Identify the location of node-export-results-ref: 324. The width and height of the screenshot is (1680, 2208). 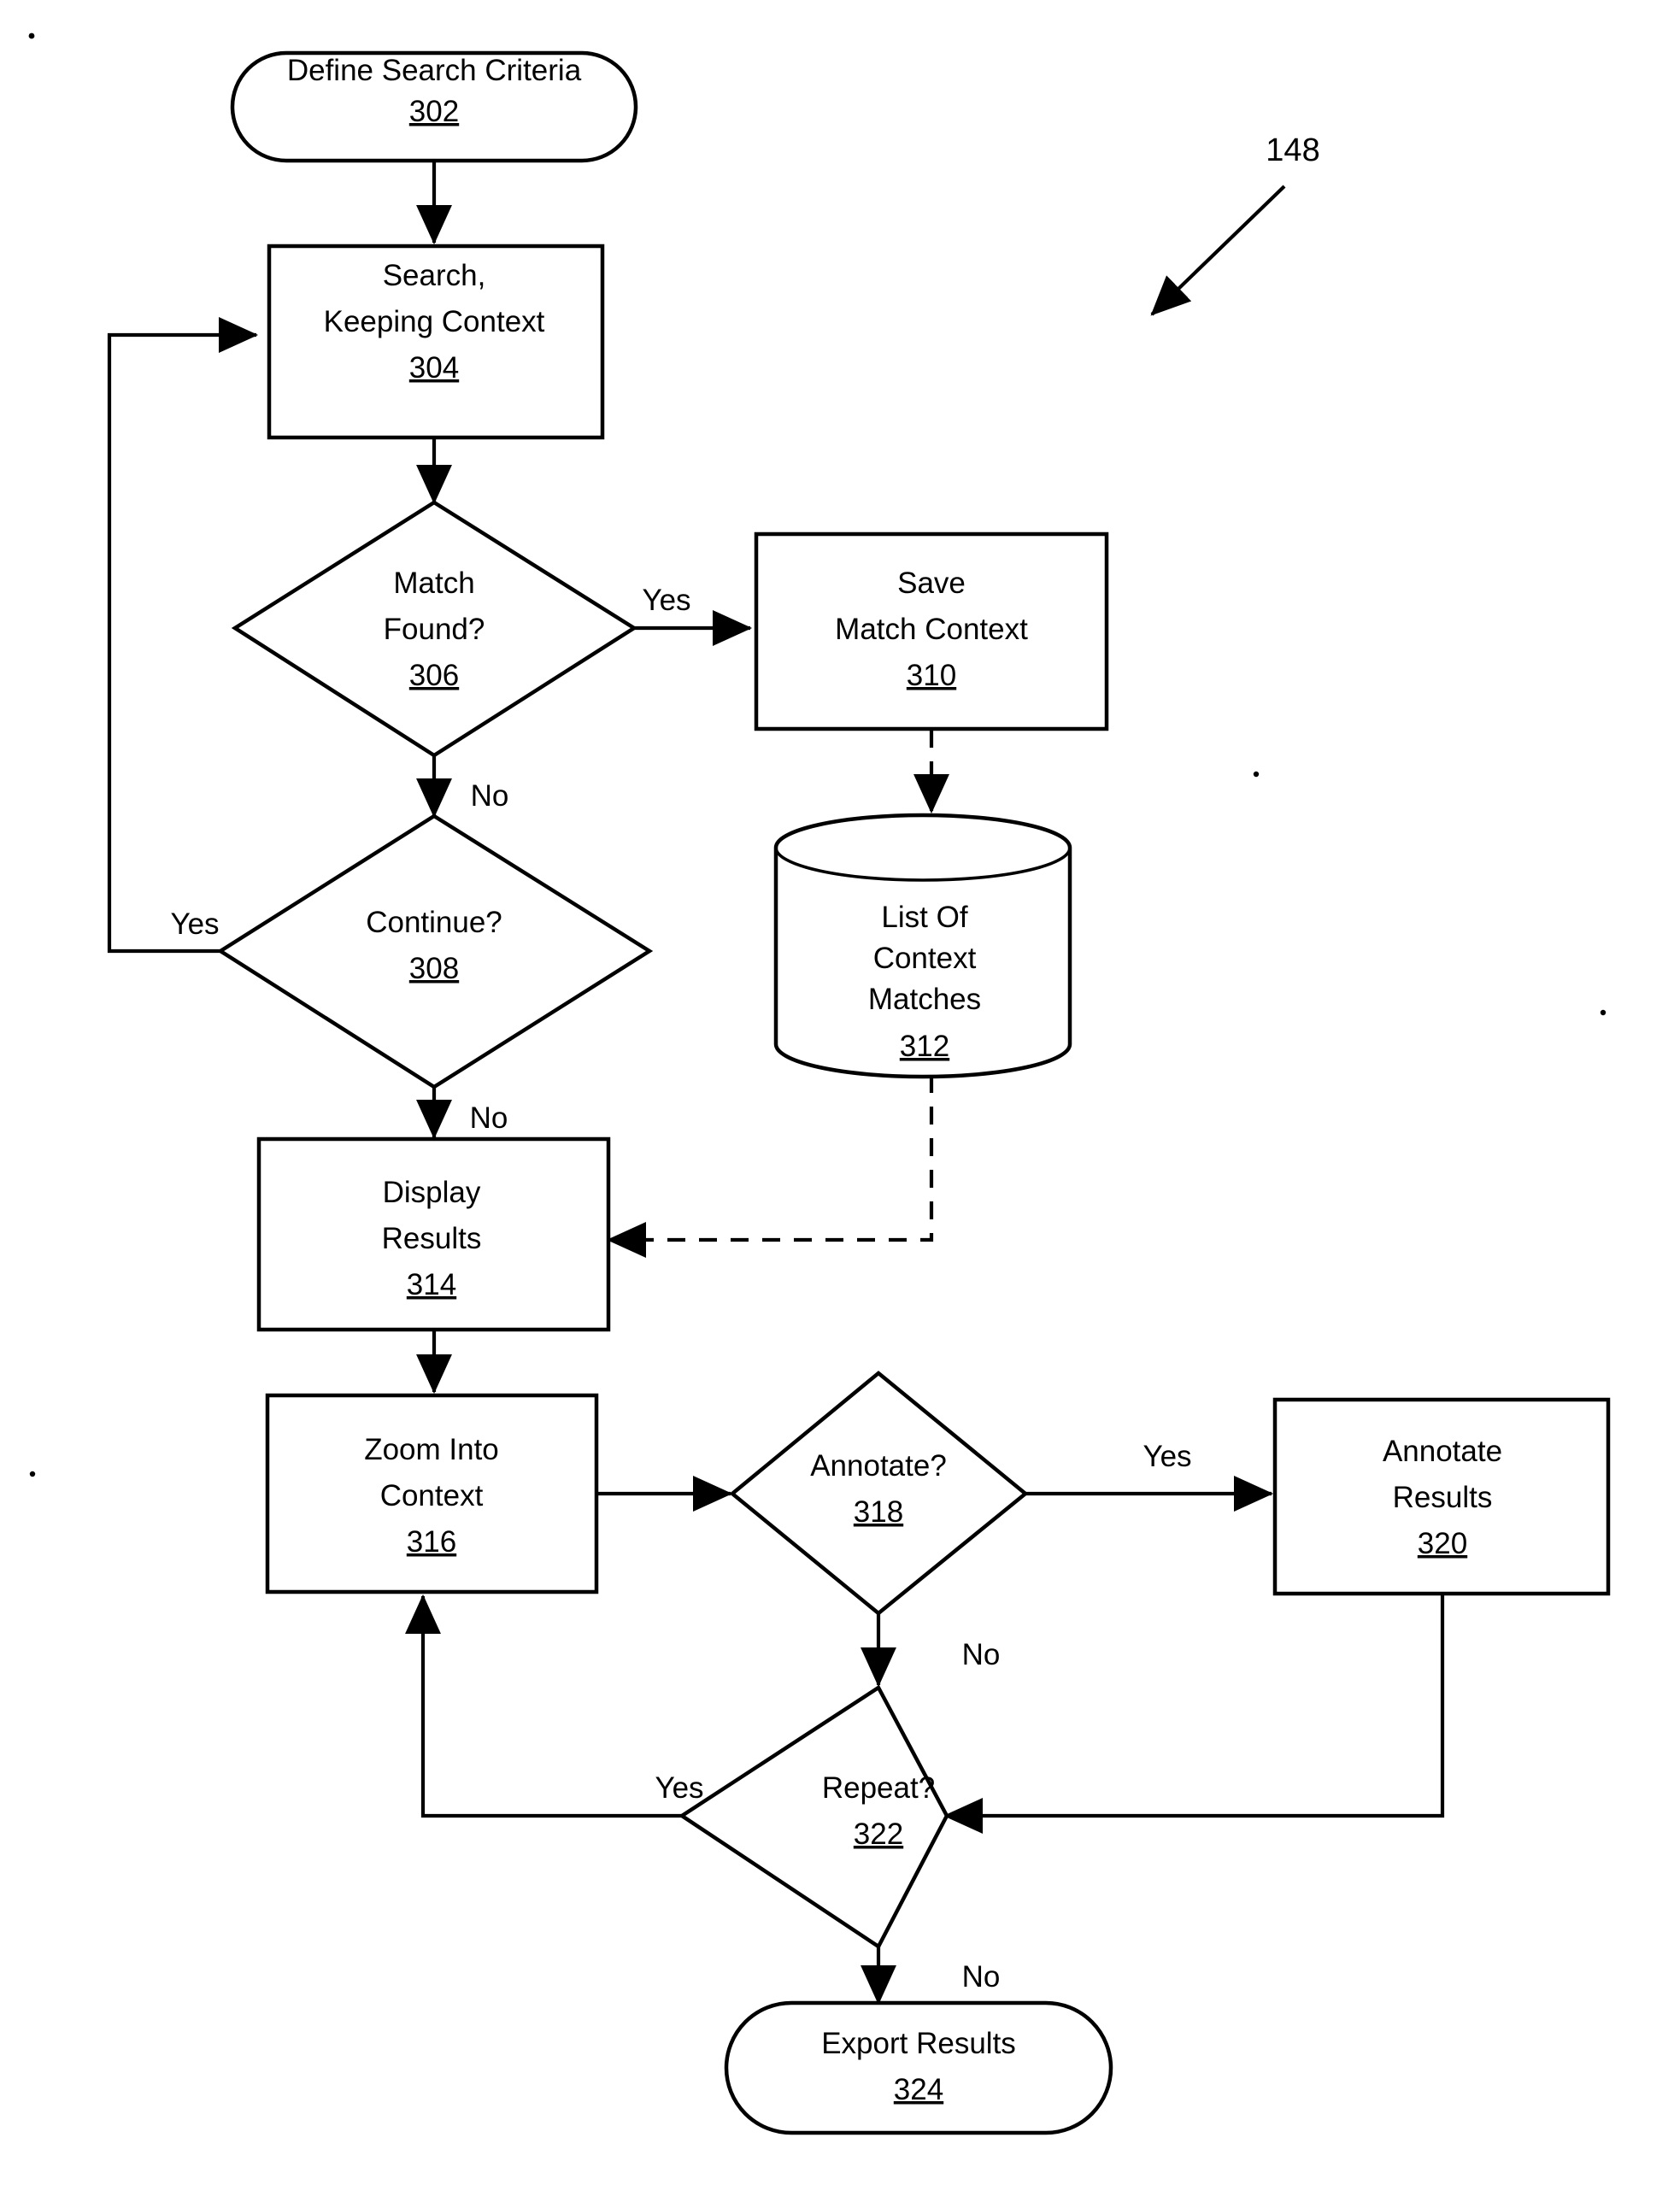
(919, 2090).